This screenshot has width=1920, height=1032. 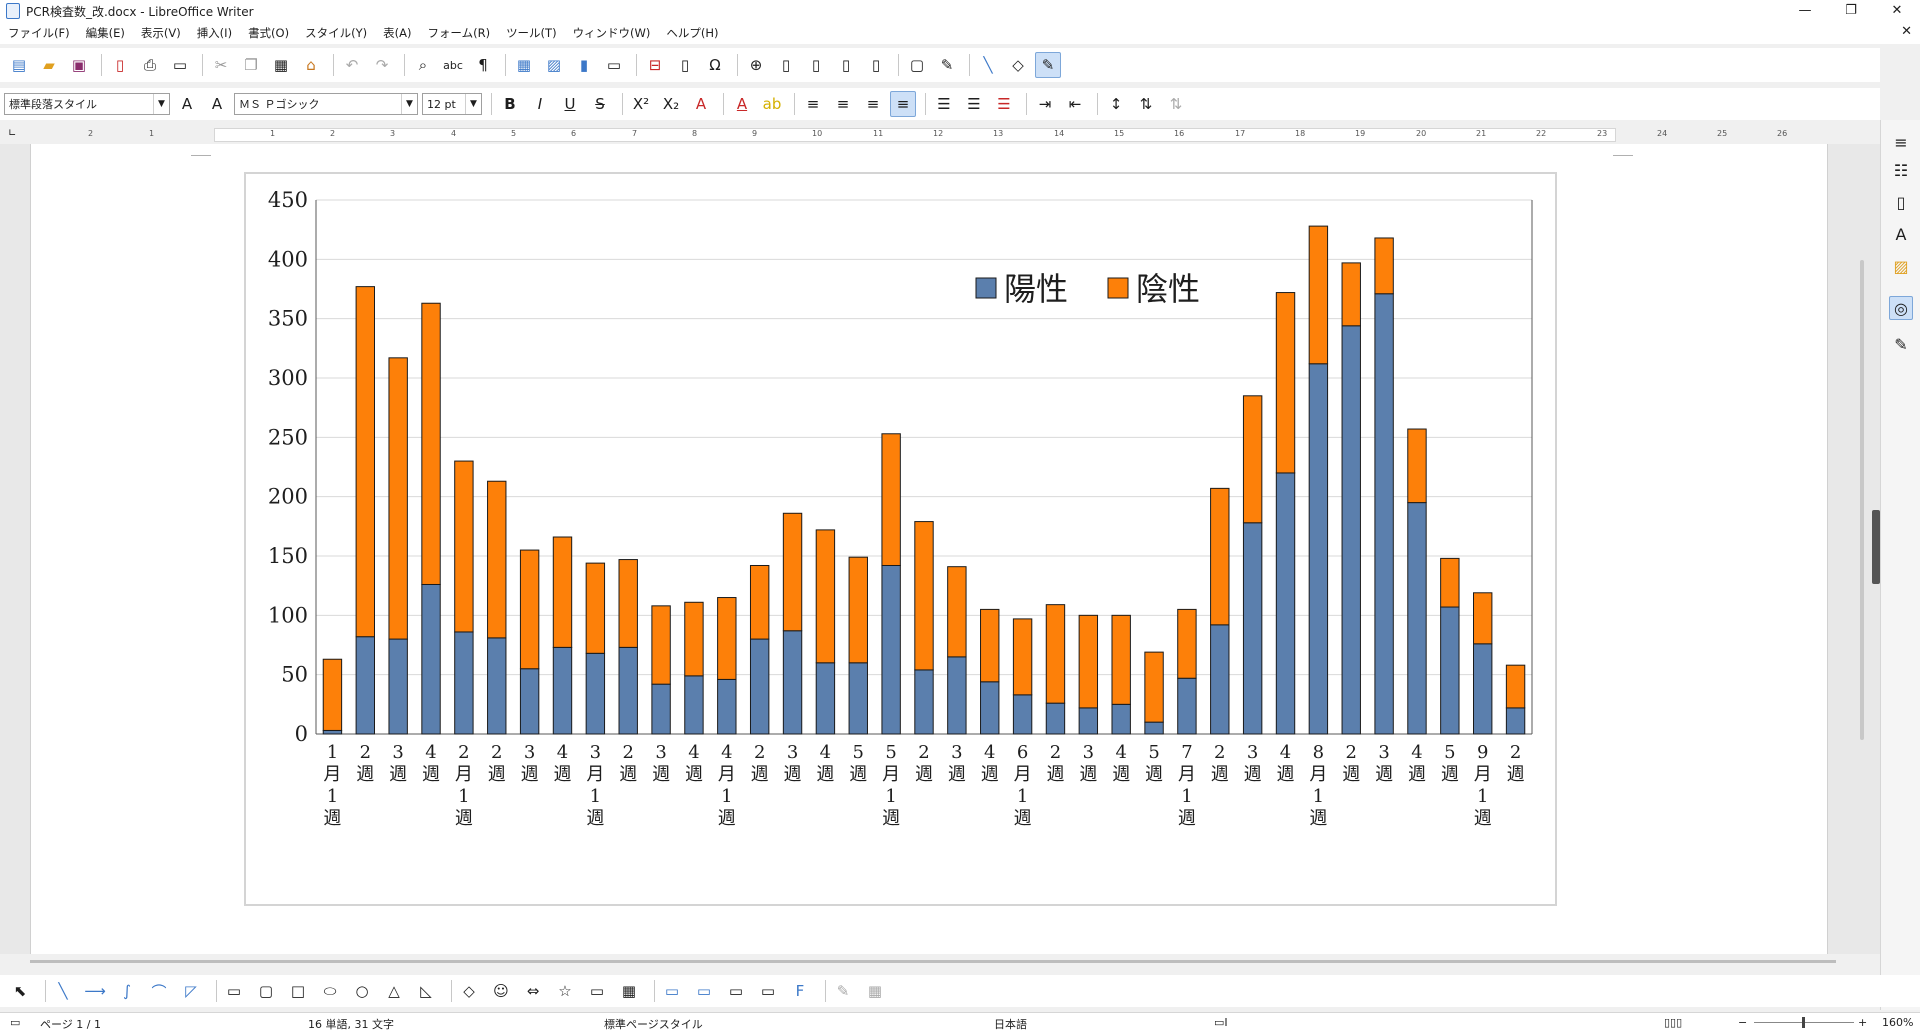 I want to click on align-left-icon: ≡, so click(x=813, y=104).